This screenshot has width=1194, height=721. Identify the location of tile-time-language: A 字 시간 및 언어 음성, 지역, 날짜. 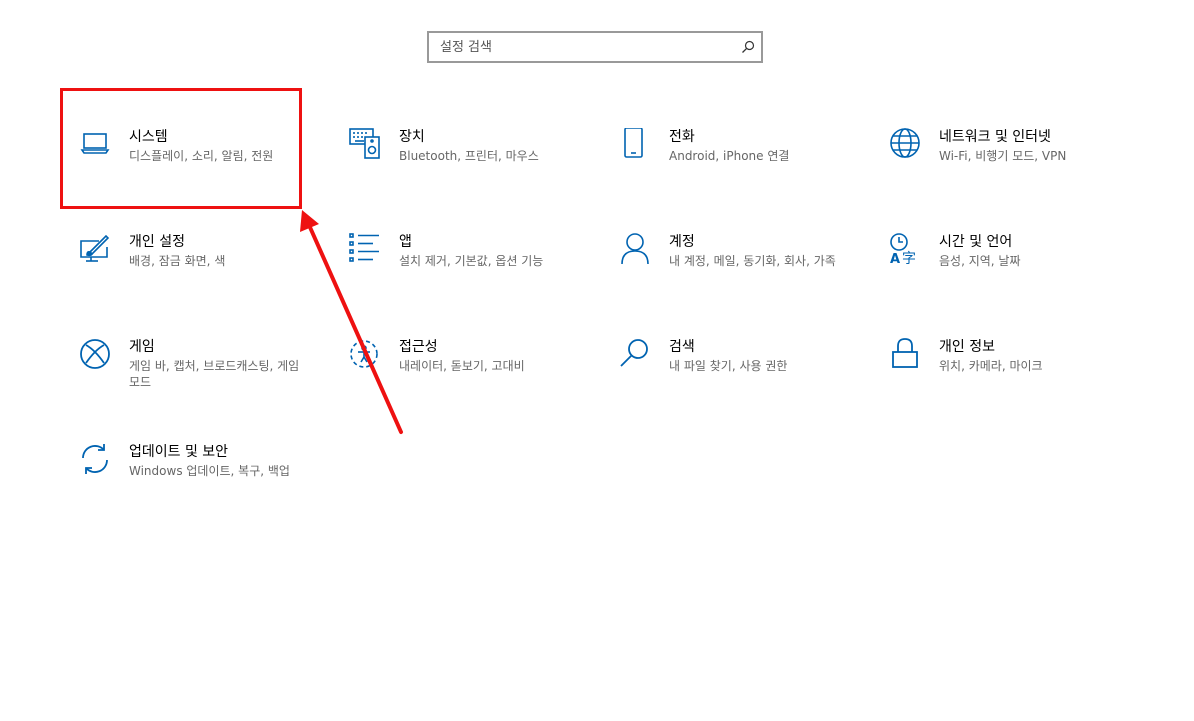
(1009, 273).